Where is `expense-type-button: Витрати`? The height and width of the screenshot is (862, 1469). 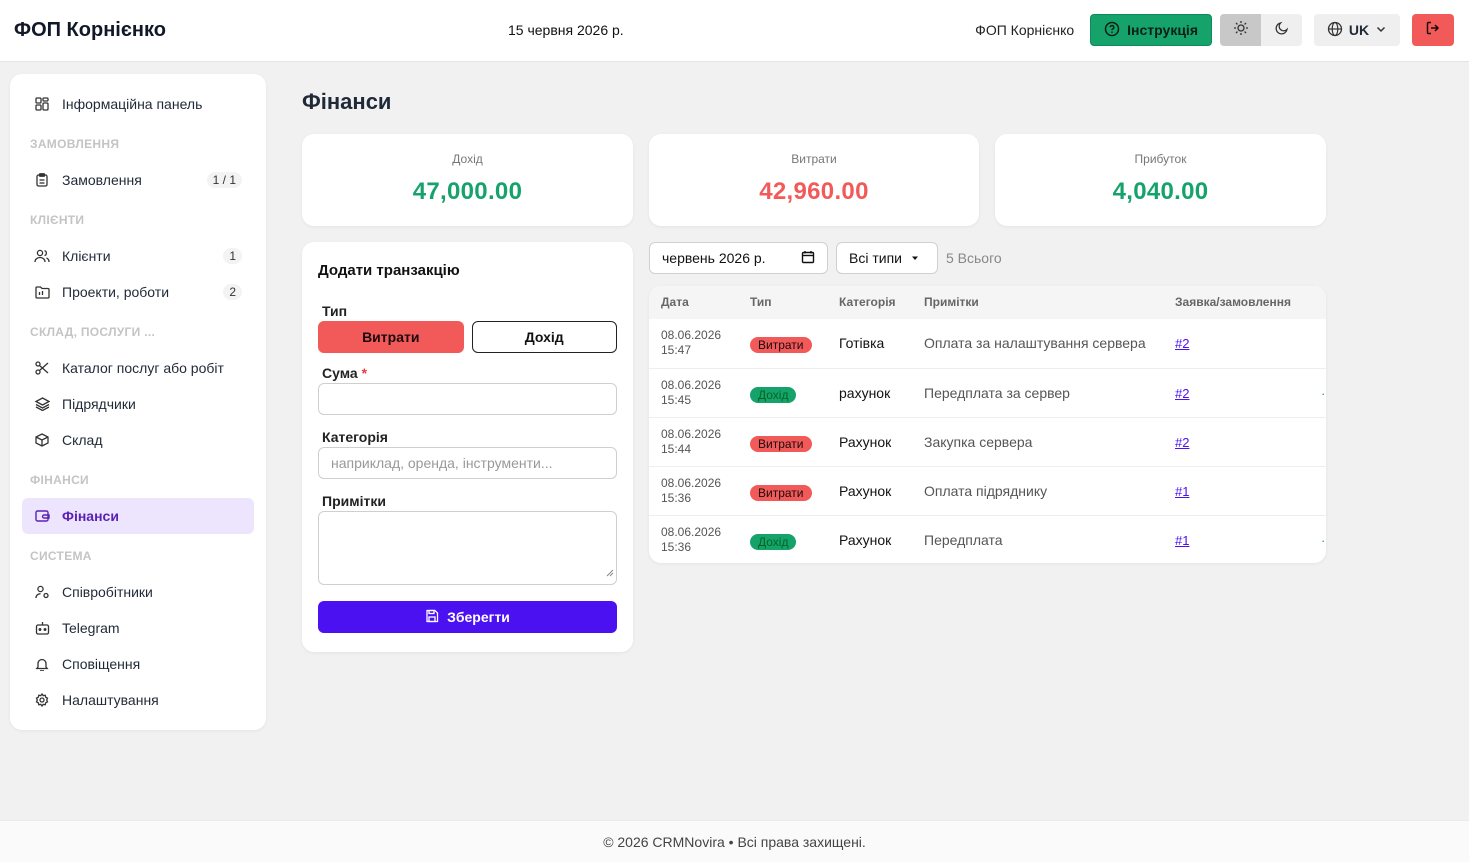
expense-type-button: Витрати is located at coordinates (391, 337).